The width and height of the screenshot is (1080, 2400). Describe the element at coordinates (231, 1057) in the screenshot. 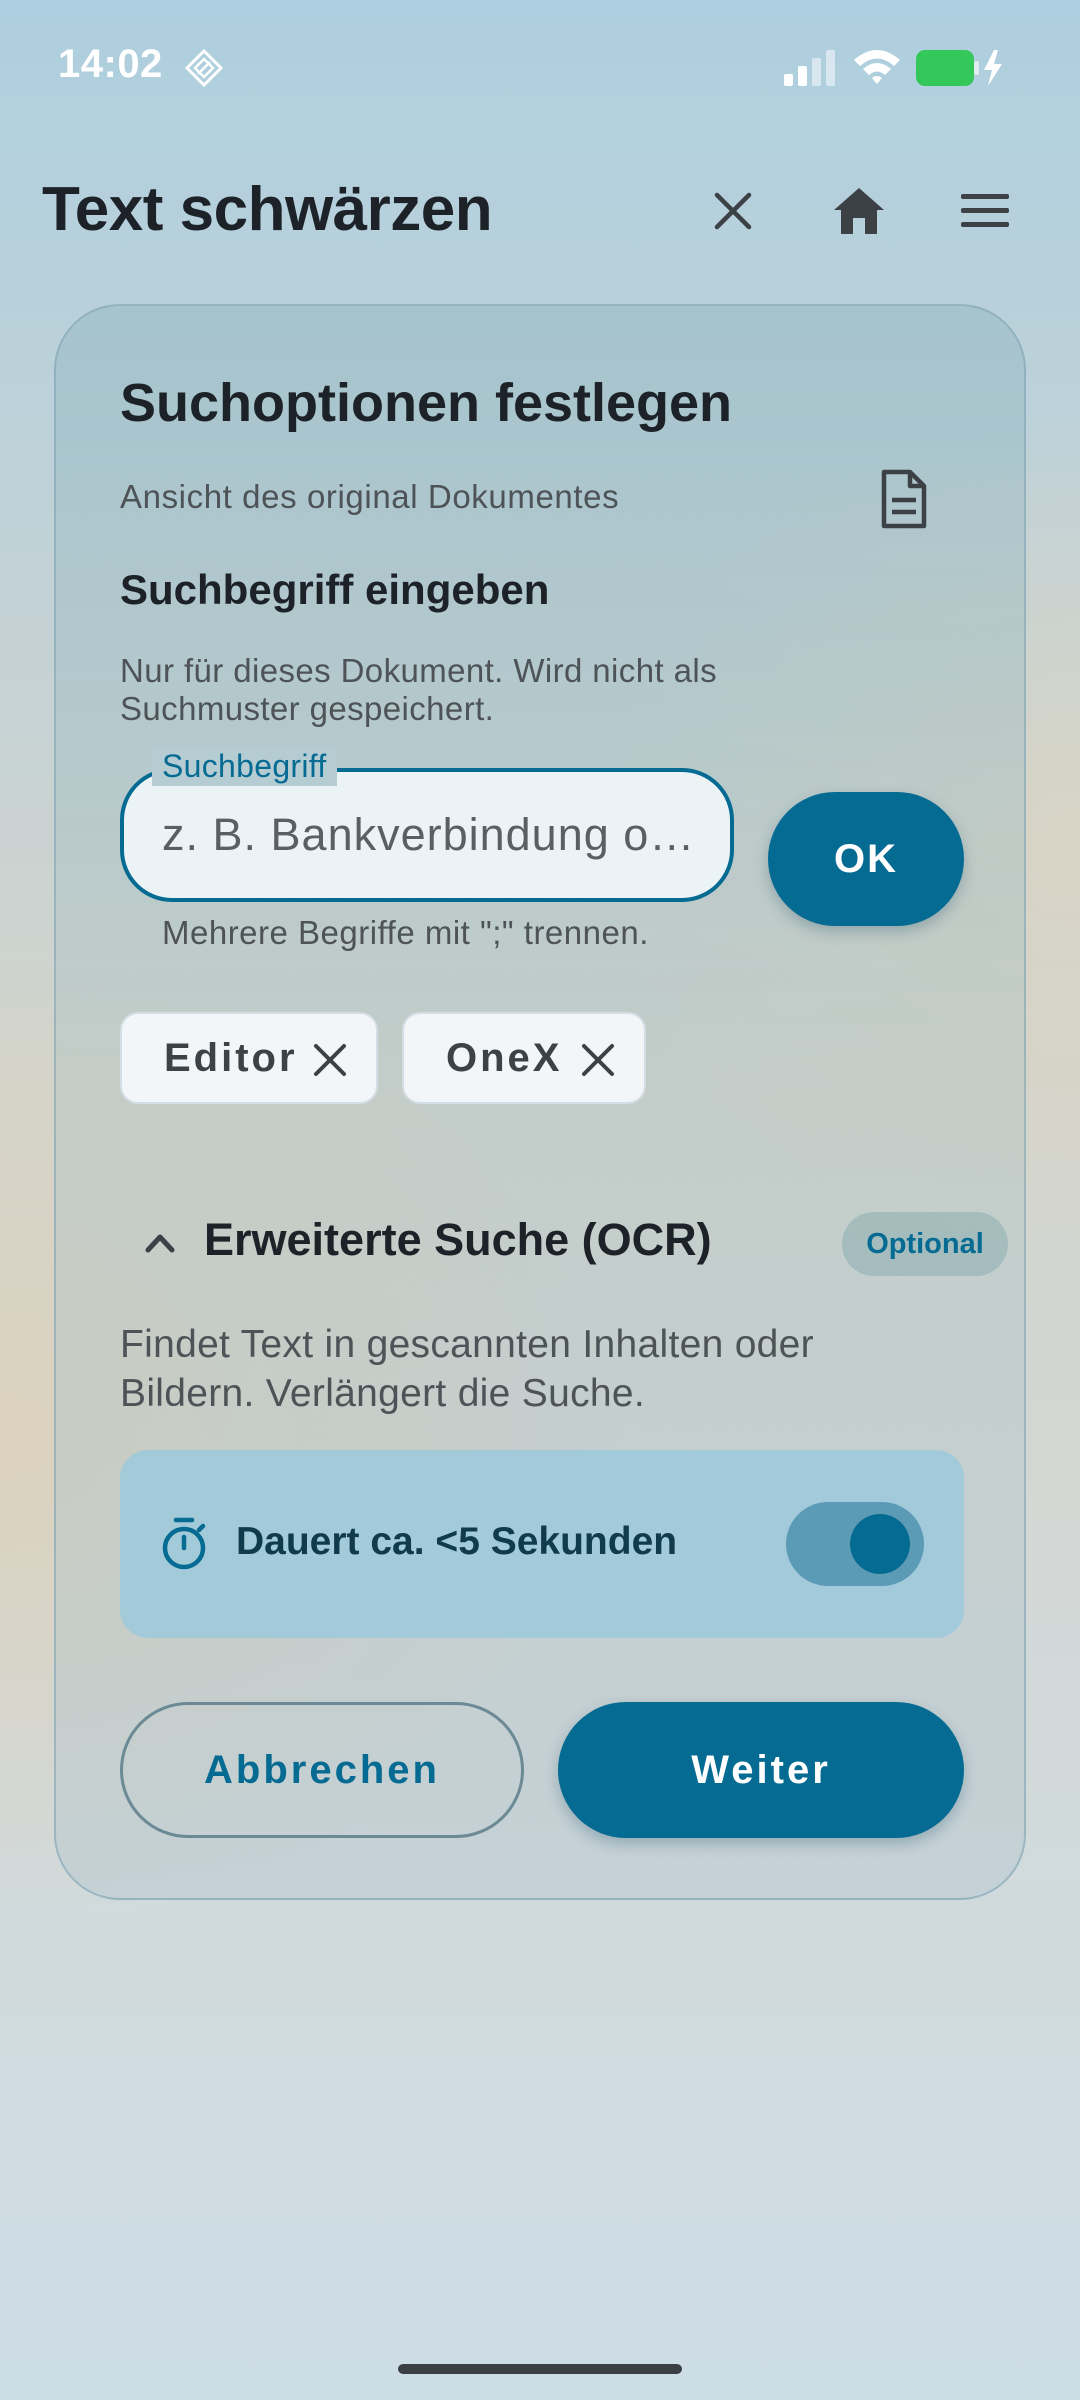

I see `chip-label: Editor` at that location.